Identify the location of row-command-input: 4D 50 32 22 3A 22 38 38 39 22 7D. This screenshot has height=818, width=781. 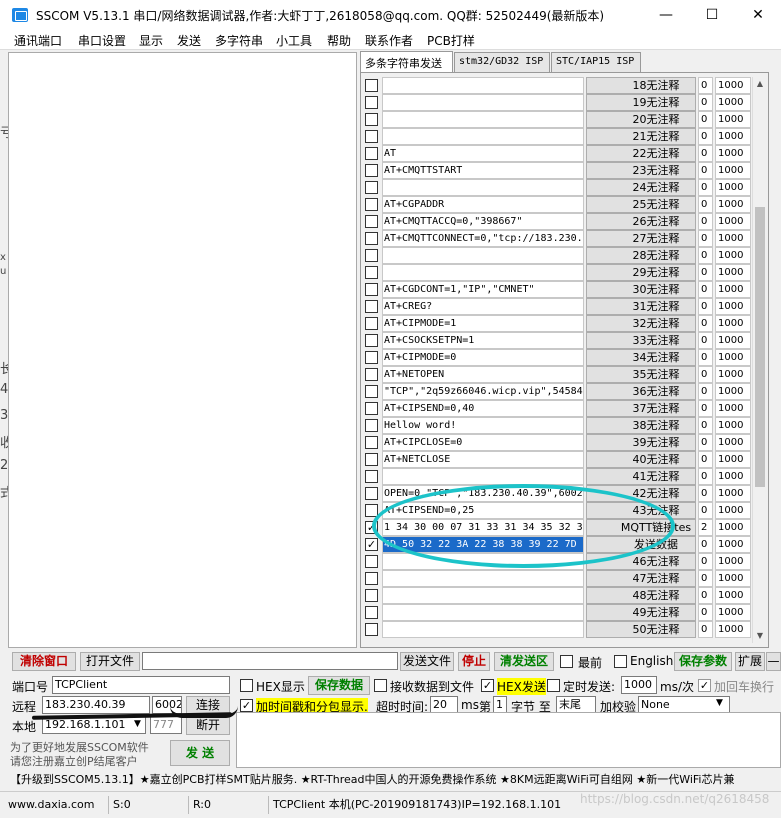
(483, 544).